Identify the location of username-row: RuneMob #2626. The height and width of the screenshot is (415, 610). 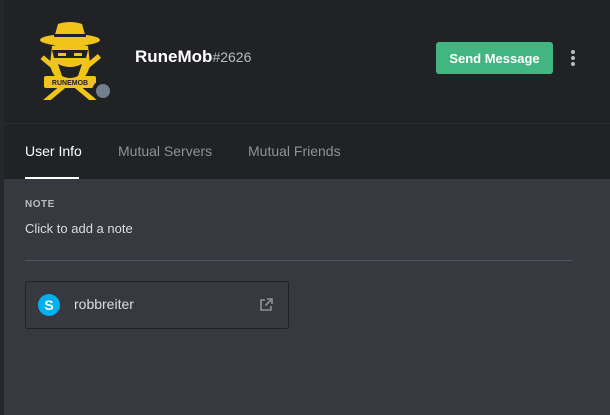
(193, 59).